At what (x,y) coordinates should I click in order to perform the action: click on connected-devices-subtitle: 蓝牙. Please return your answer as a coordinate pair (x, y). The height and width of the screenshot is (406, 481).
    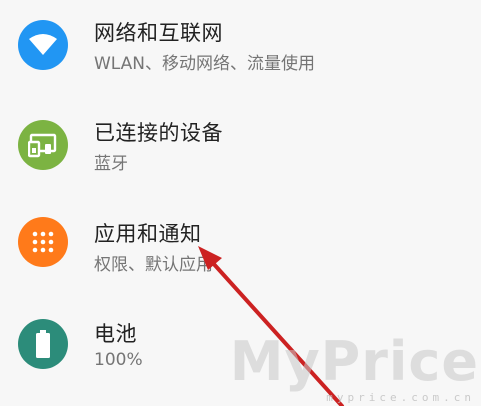
    Looking at the image, I should click on (111, 164).